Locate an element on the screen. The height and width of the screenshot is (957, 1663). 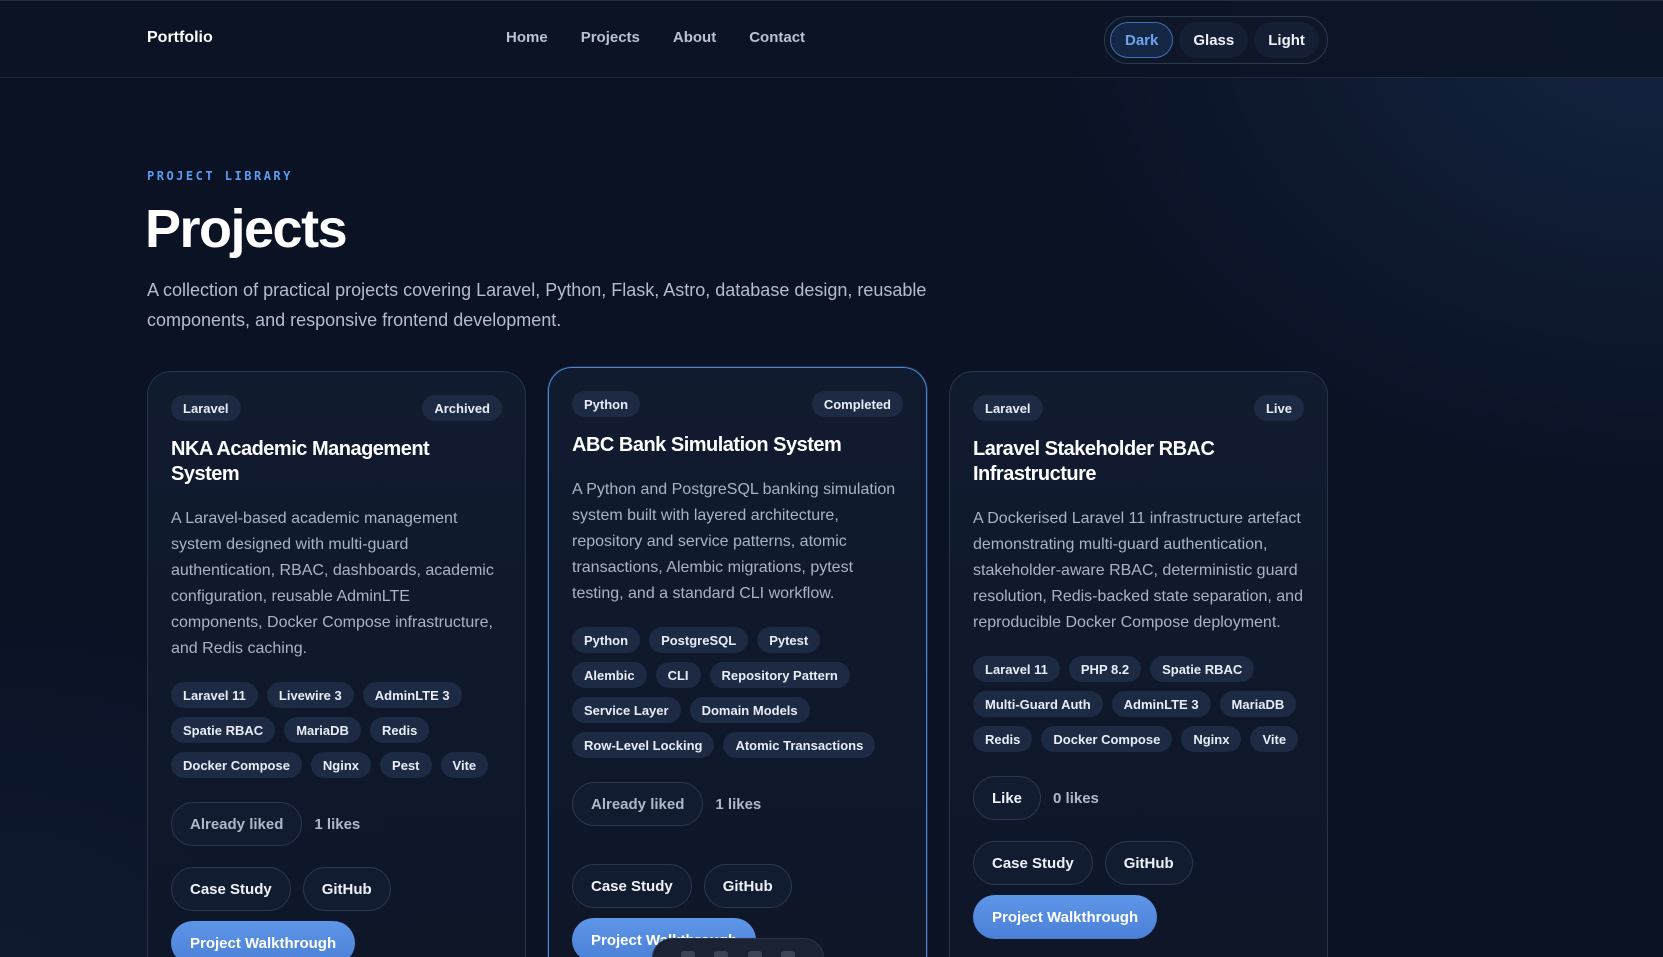
tech-tag: Pest is located at coordinates (406, 765).